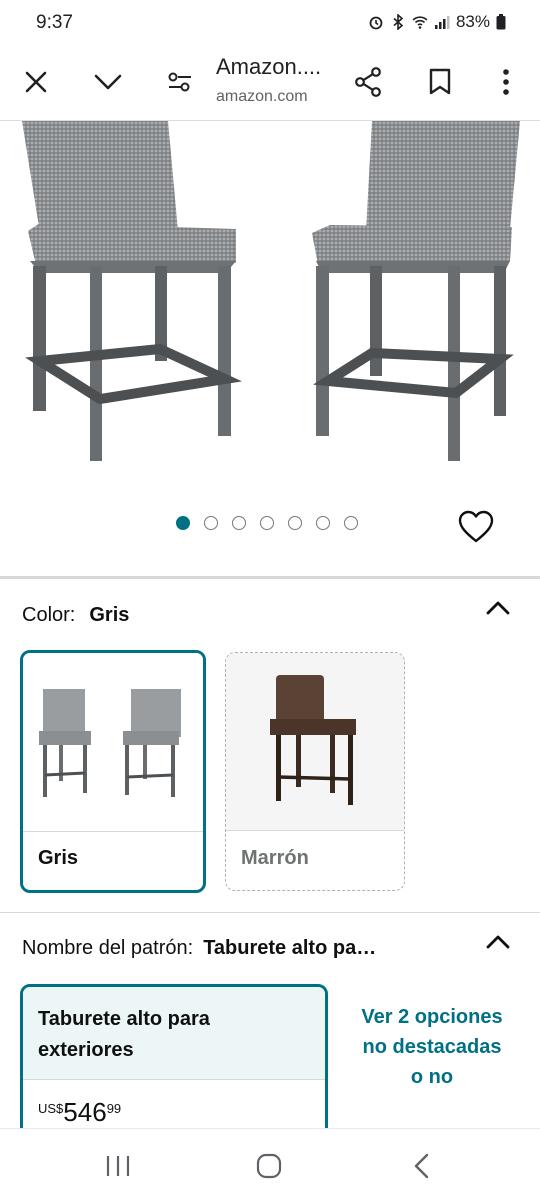 This screenshot has width=540, height=1200. Describe the element at coordinates (476, 527) in the screenshot. I see `heart-icon` at that location.